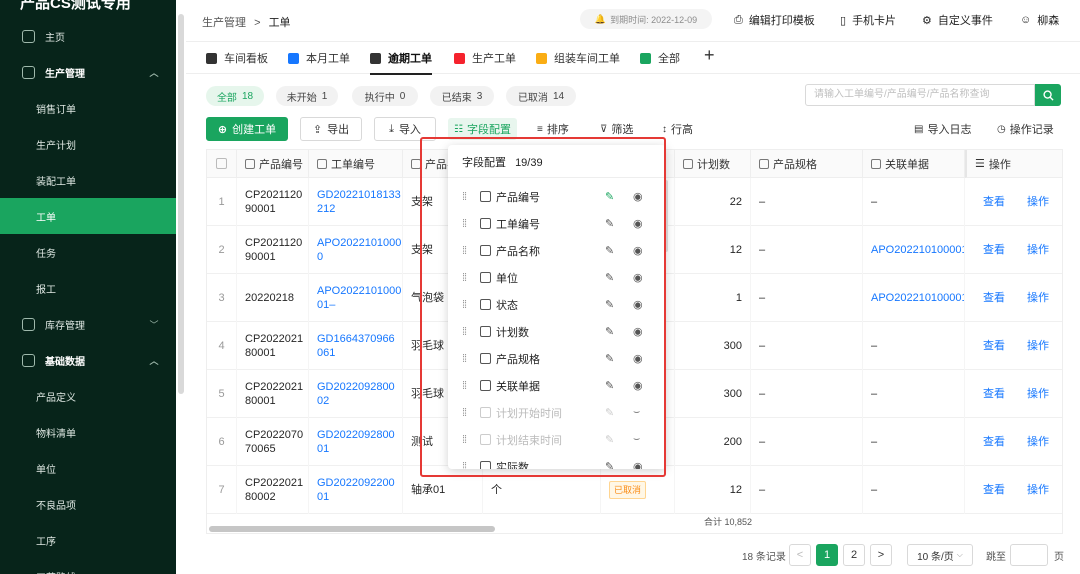 This screenshot has width=1080, height=574. I want to click on order-code-link: GD1664370966 061, so click(356, 346).